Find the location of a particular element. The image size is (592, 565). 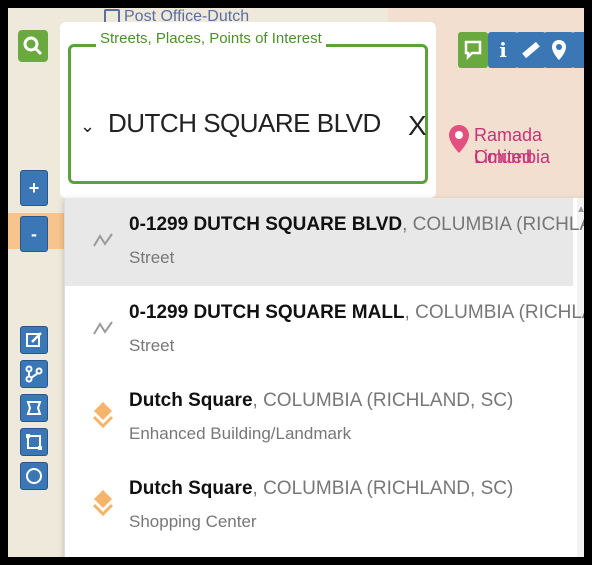

polyline-icon is located at coordinates (34, 374).